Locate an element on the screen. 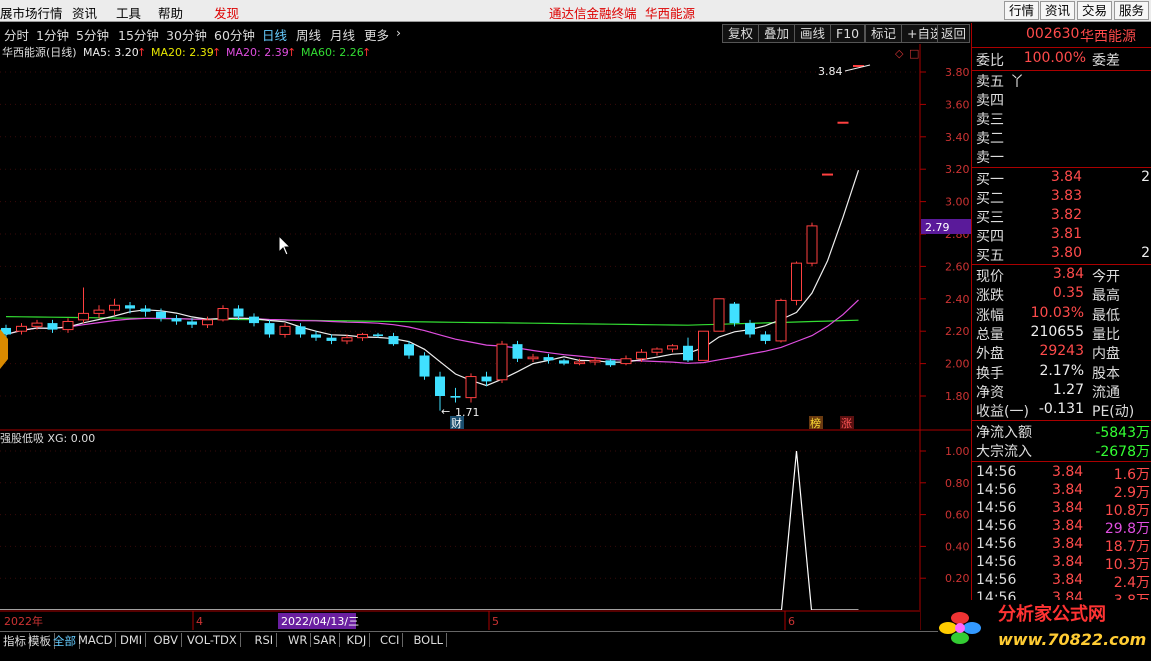 The width and height of the screenshot is (1151, 661). stat-label: 涨跌 is located at coordinates (990, 296).